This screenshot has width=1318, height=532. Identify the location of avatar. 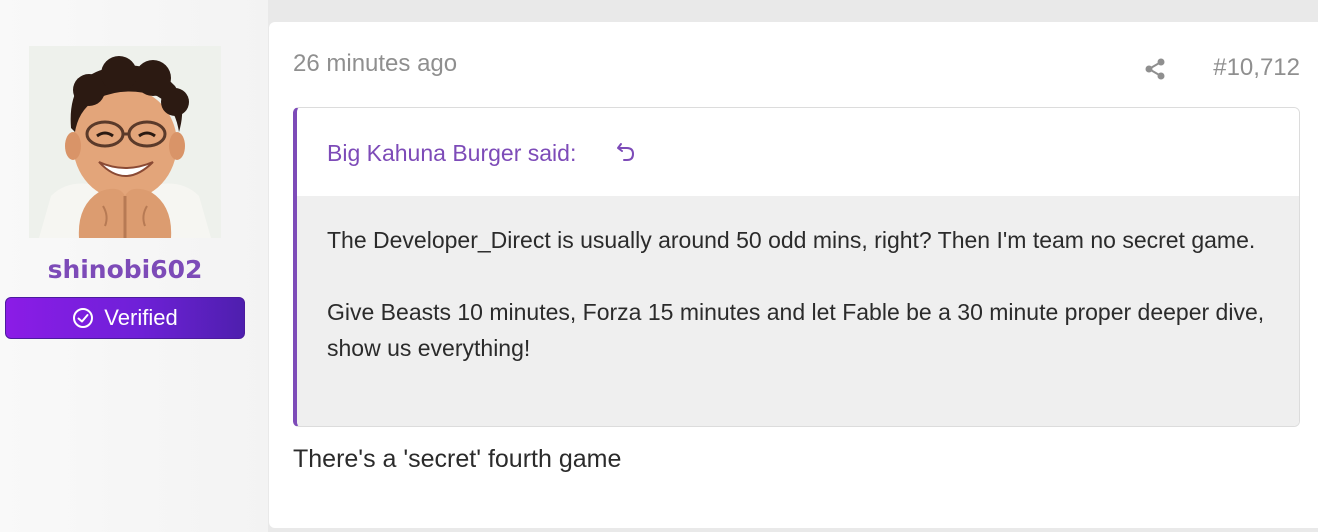
(125, 142).